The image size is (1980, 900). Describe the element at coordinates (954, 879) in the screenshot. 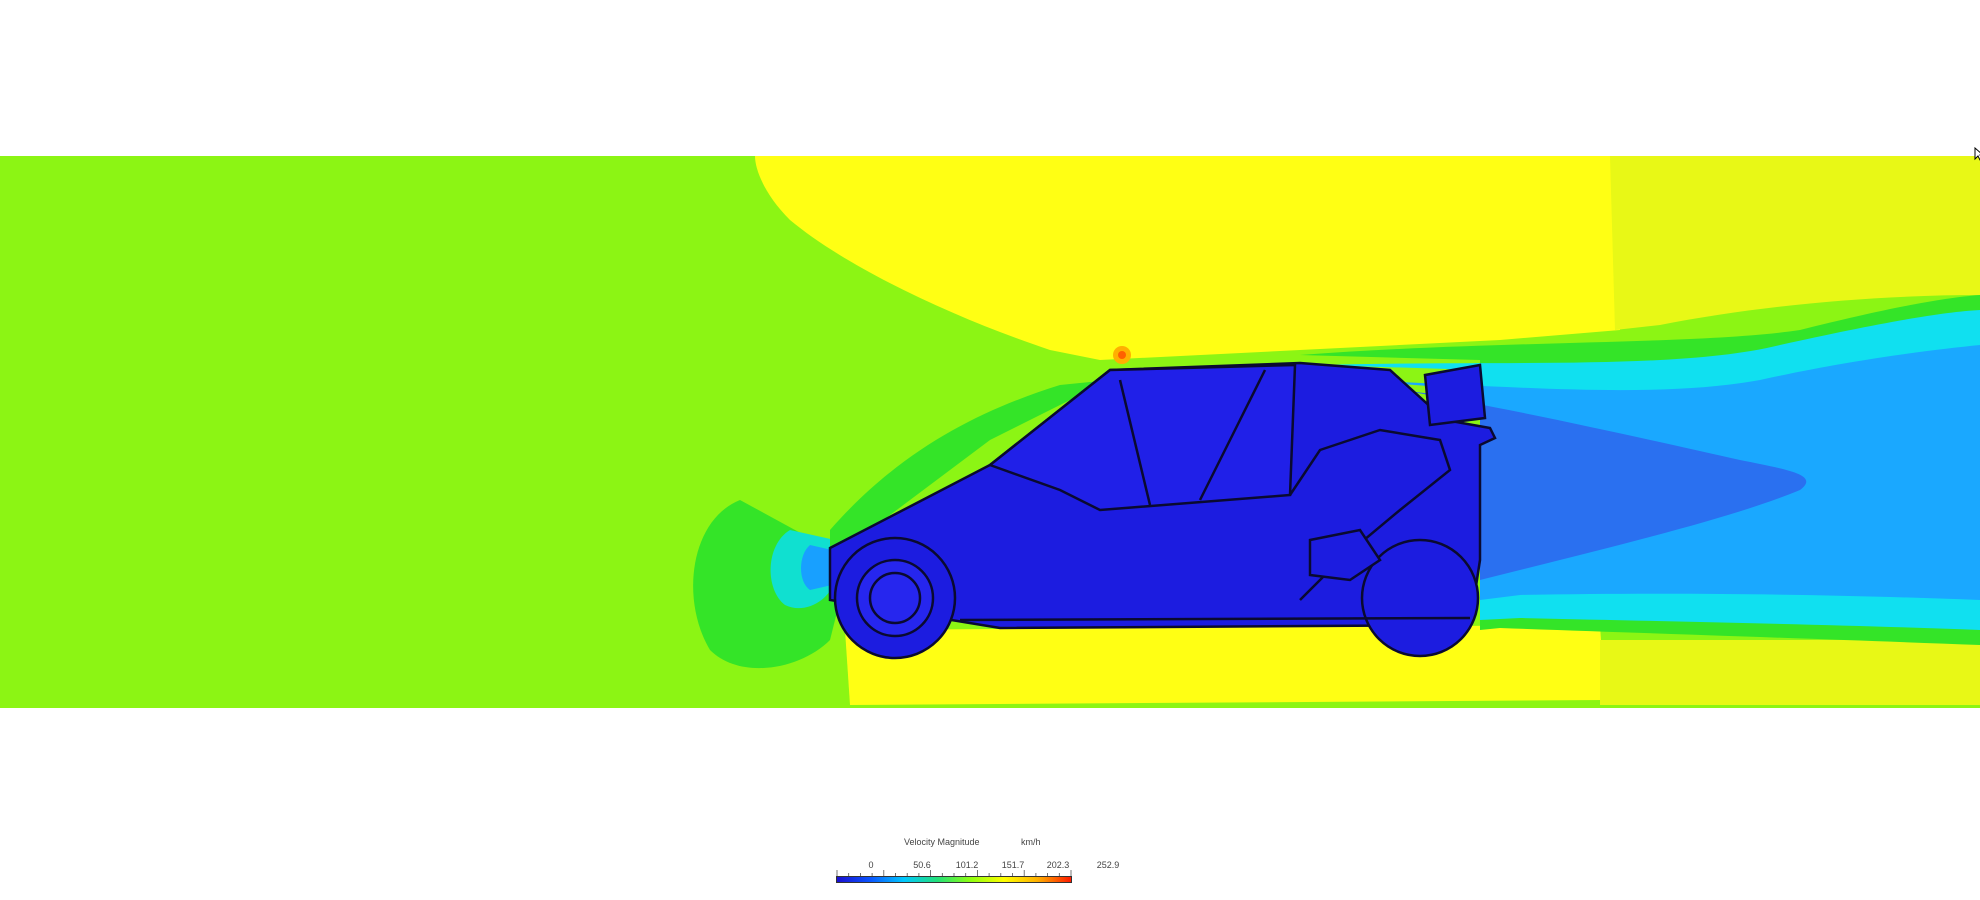

I see `legend-color-bar` at that location.